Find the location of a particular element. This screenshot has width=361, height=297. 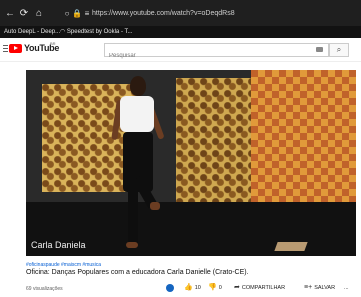

shield-icon: ○ is located at coordinates (67, 14).